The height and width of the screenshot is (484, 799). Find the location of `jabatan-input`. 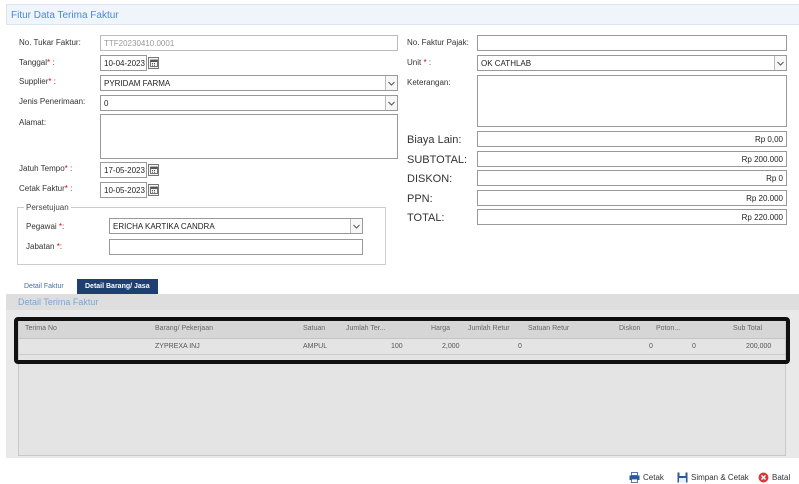

jabatan-input is located at coordinates (236, 247).